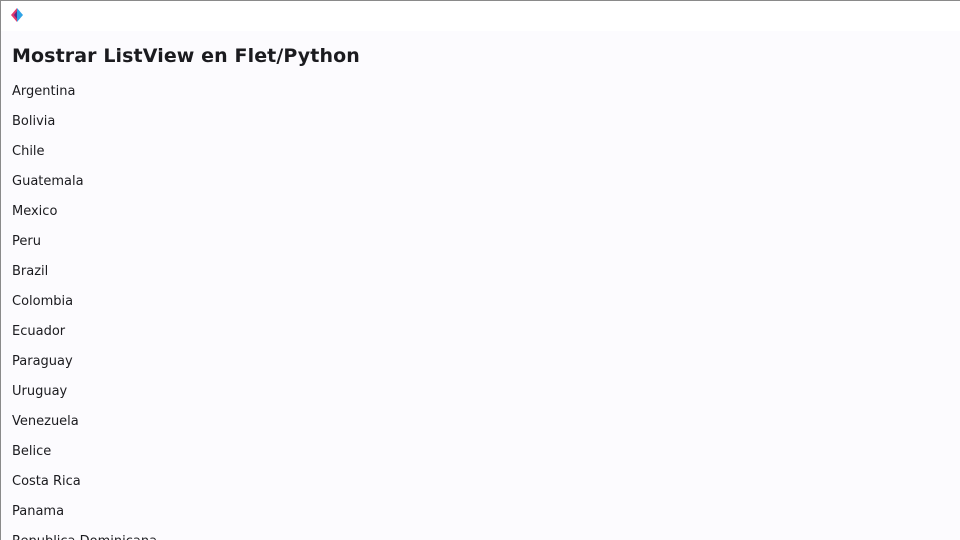  What do you see at coordinates (84, 535) in the screenshot?
I see `country-item: Republica Dominicana` at bounding box center [84, 535].